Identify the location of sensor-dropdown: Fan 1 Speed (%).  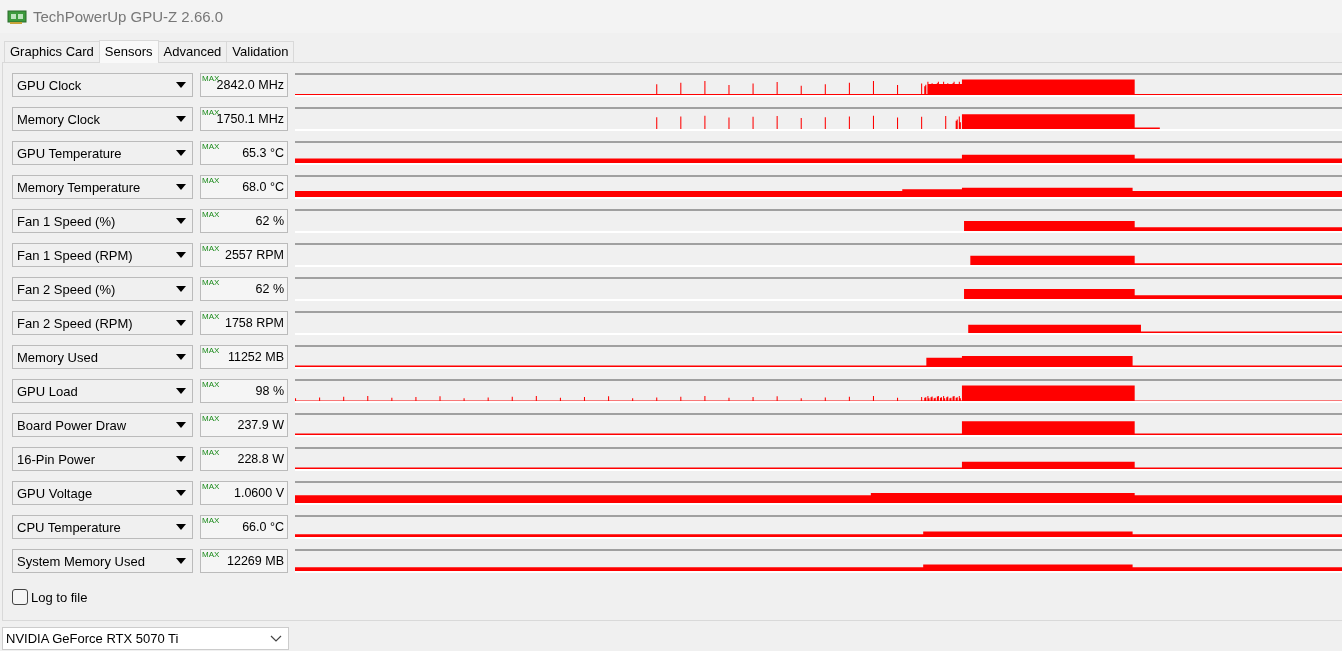
(102, 221).